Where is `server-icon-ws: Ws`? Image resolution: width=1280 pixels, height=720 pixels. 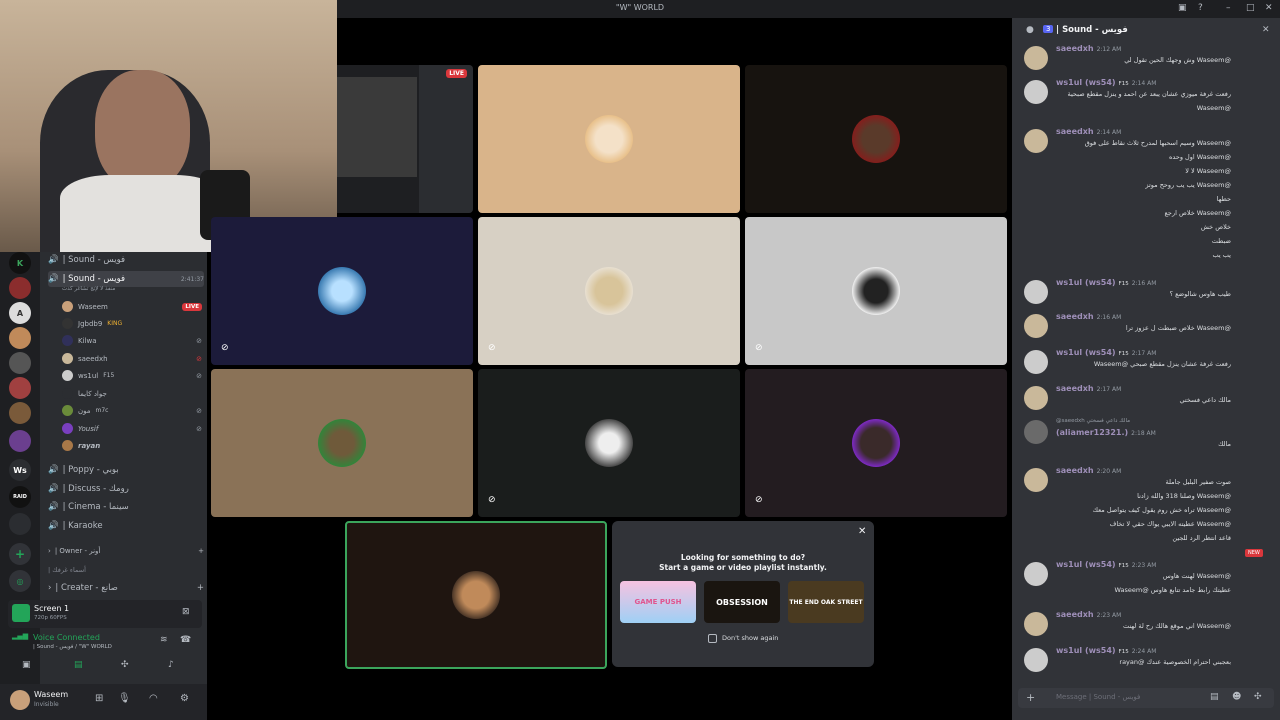 server-icon-ws: Ws is located at coordinates (20, 470).